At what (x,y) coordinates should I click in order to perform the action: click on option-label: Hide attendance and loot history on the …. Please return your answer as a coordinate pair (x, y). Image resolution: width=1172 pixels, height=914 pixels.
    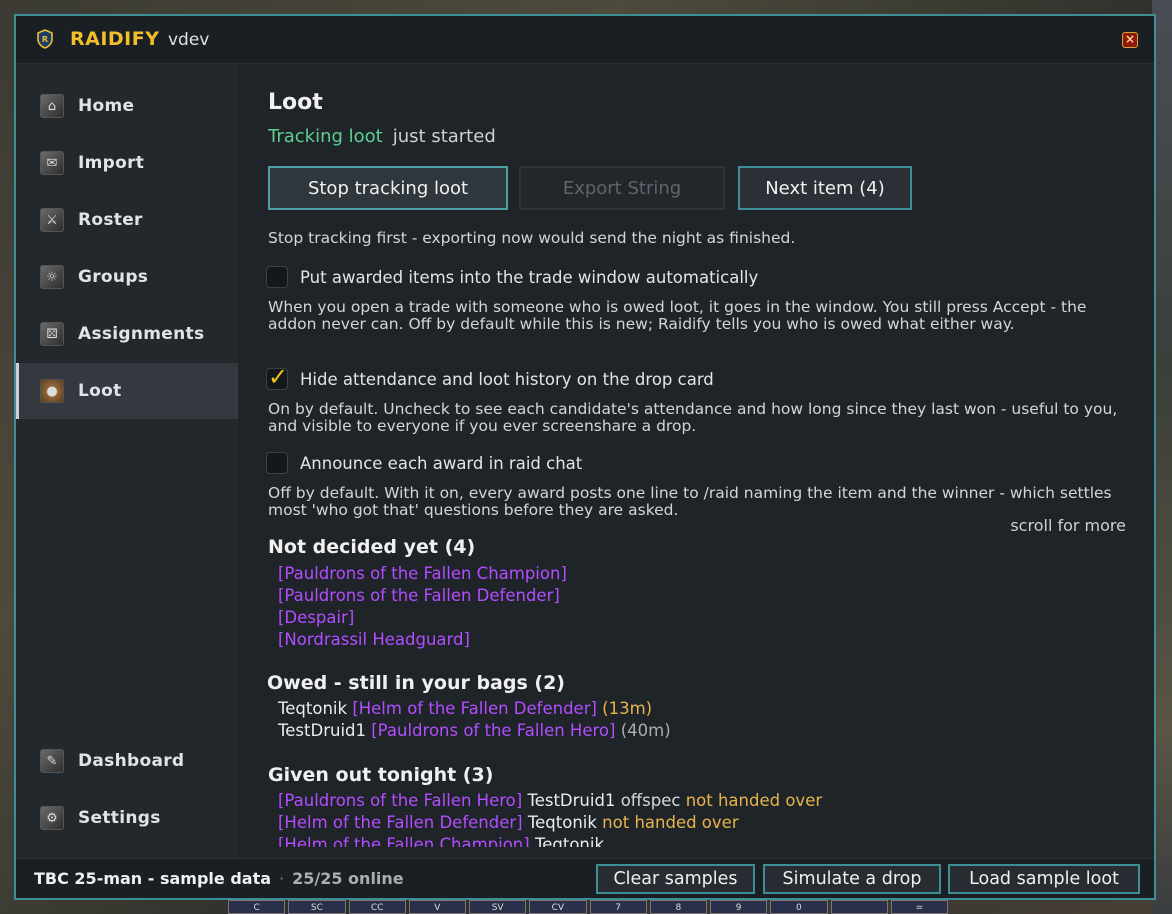
    Looking at the image, I should click on (507, 379).